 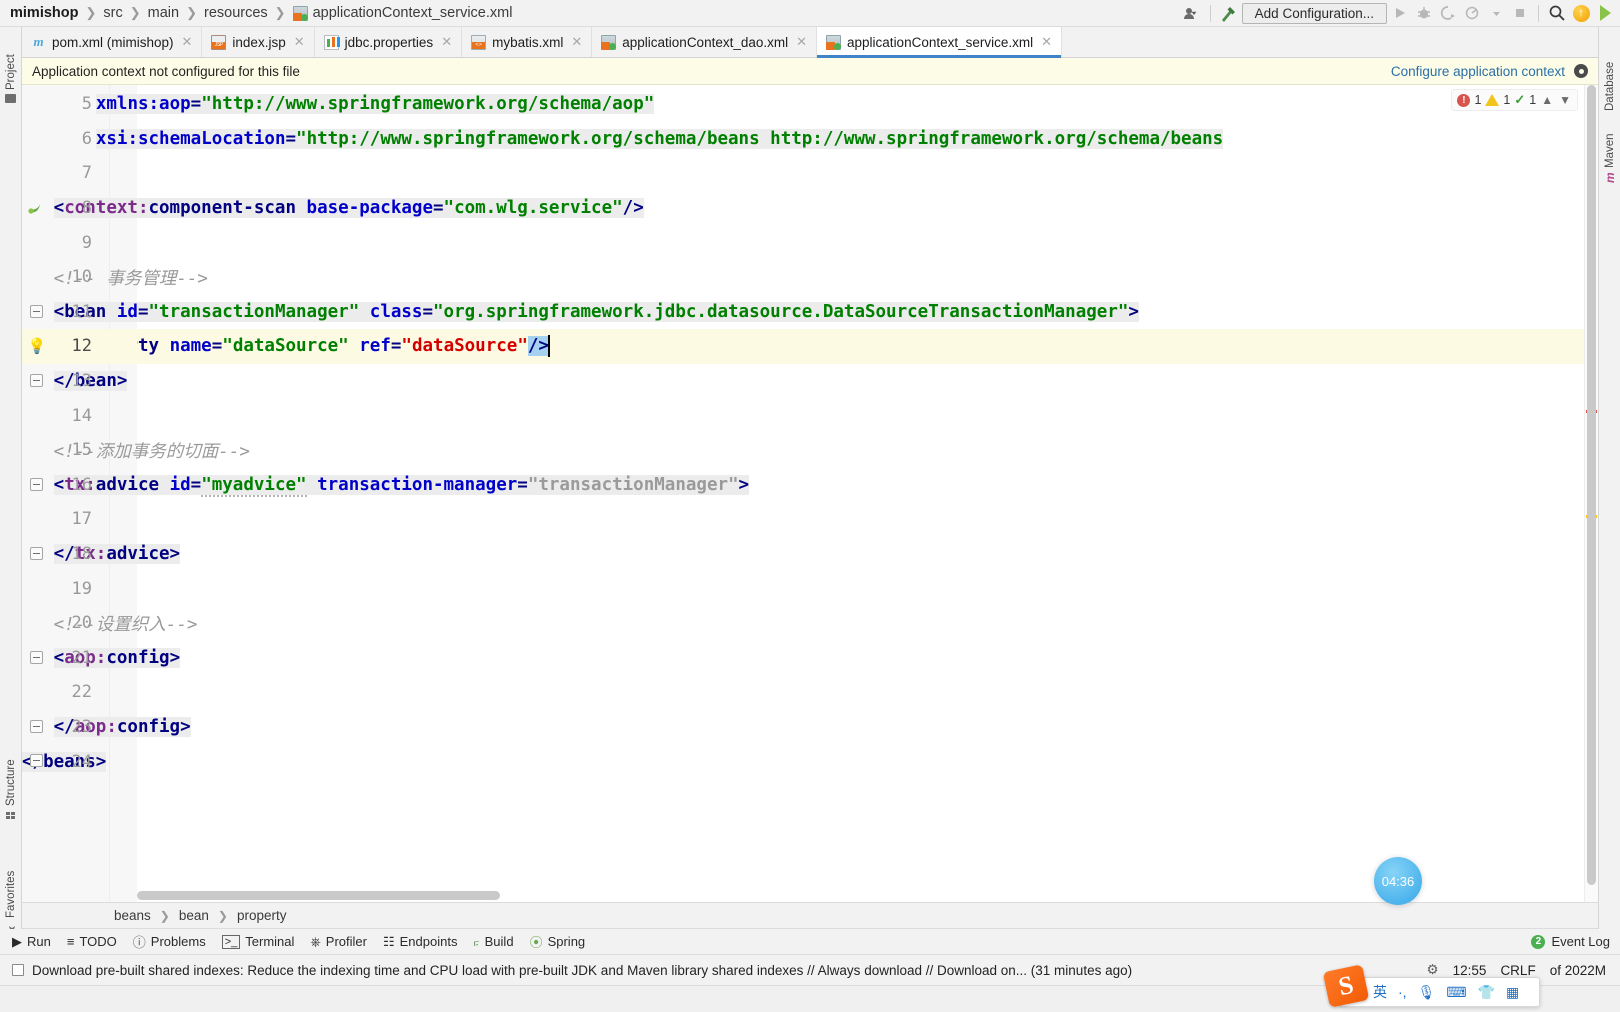 What do you see at coordinates (34, 208) in the screenshot?
I see `spring-bean-icon` at bounding box center [34, 208].